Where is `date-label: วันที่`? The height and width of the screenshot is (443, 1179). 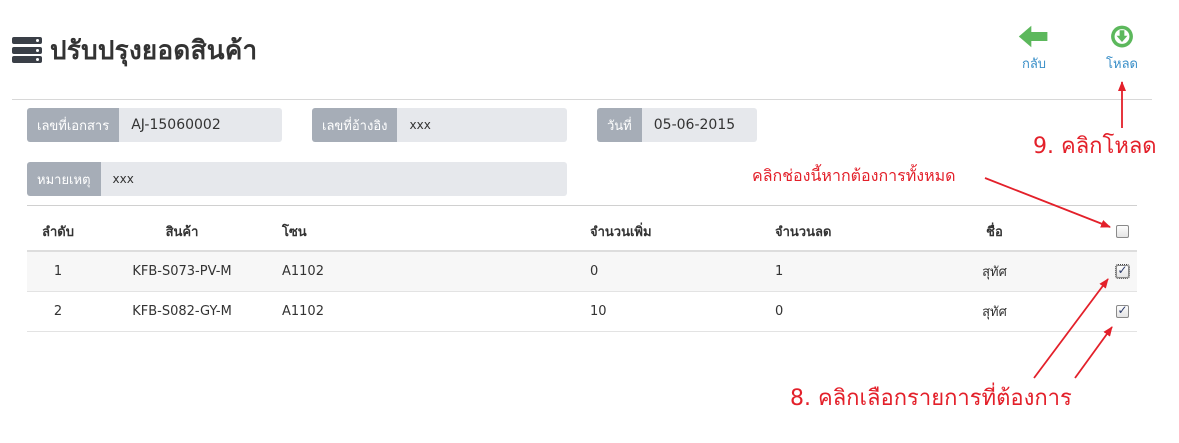 date-label: วันที่ is located at coordinates (619, 125).